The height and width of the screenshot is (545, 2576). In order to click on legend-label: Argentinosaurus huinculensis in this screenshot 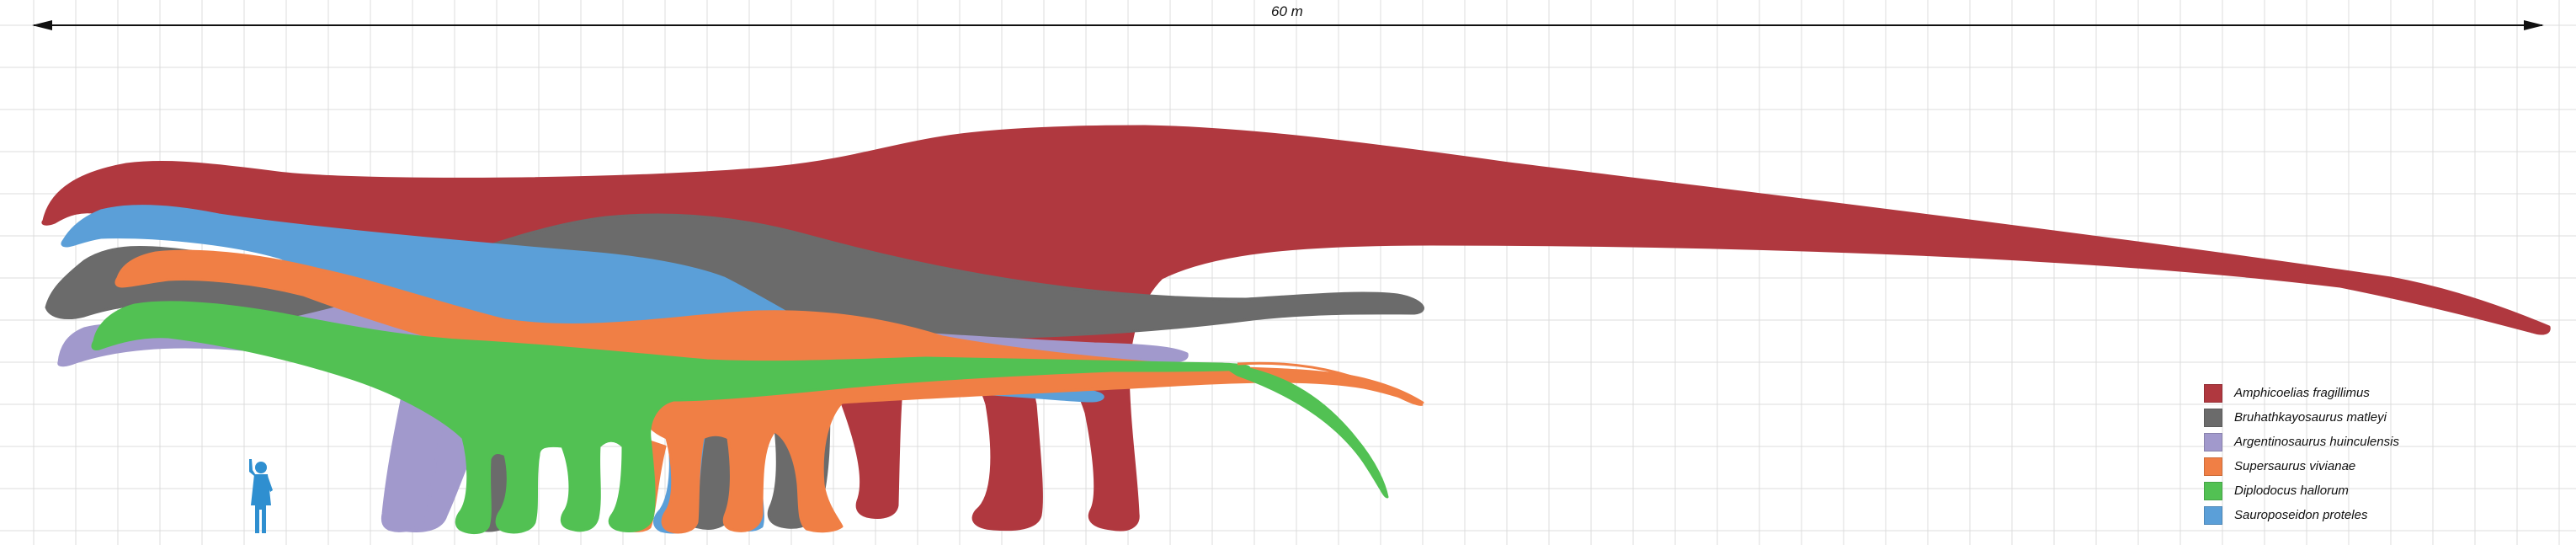, I will do `click(2317, 442)`.